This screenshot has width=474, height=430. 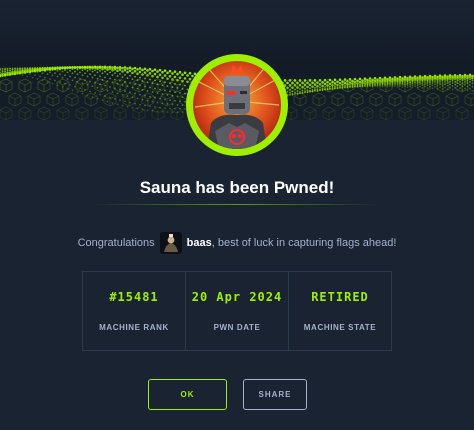 What do you see at coordinates (134, 311) in the screenshot?
I see `stat-machine-rank: #15481 MACHINE RANK` at bounding box center [134, 311].